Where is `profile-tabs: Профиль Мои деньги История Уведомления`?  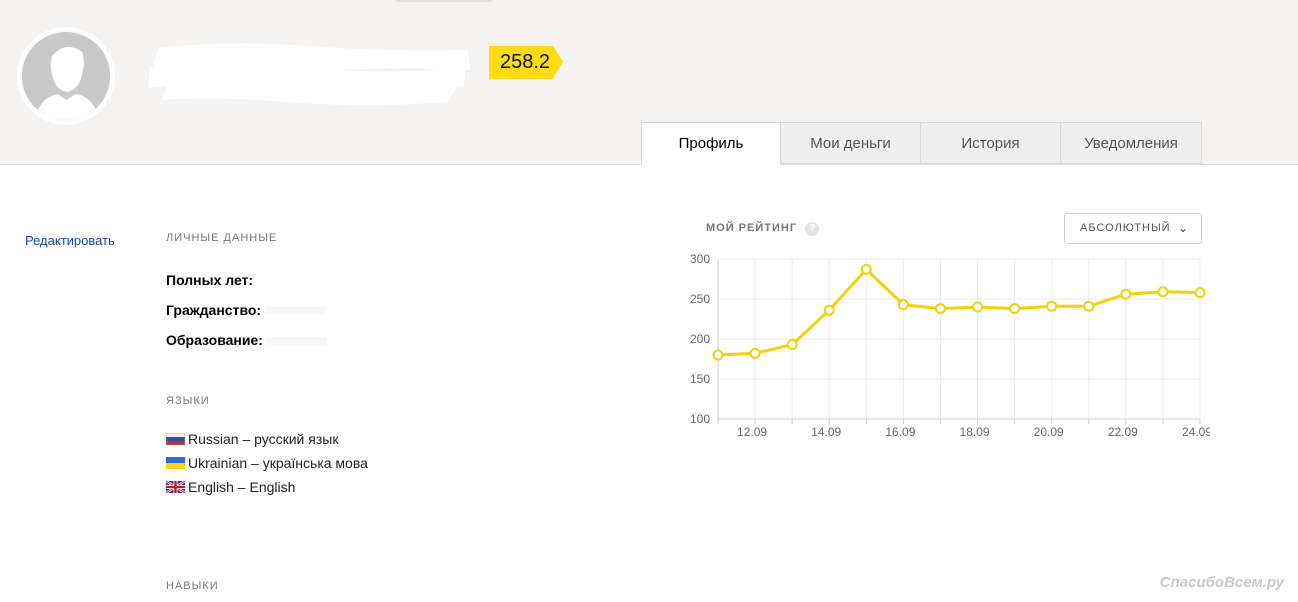 profile-tabs: Профиль Мои деньги История Уведомления is located at coordinates (921, 143).